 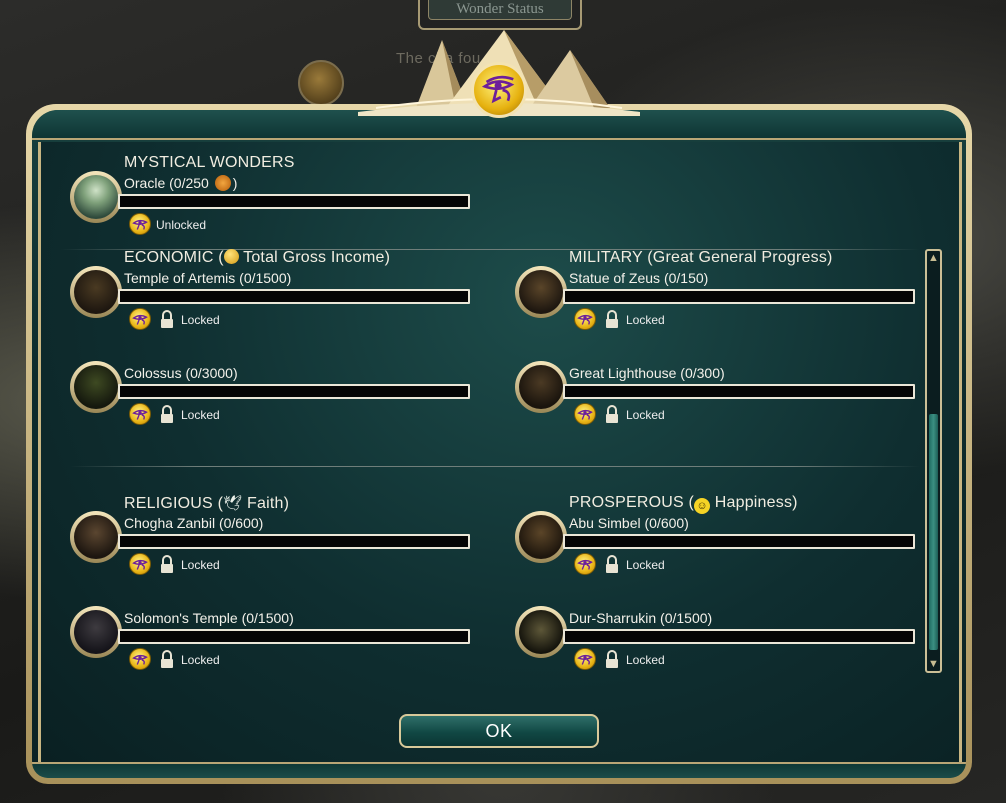 What do you see at coordinates (500, 10) in the screenshot?
I see `wonder-status-tab-label: Wonder Status` at bounding box center [500, 10].